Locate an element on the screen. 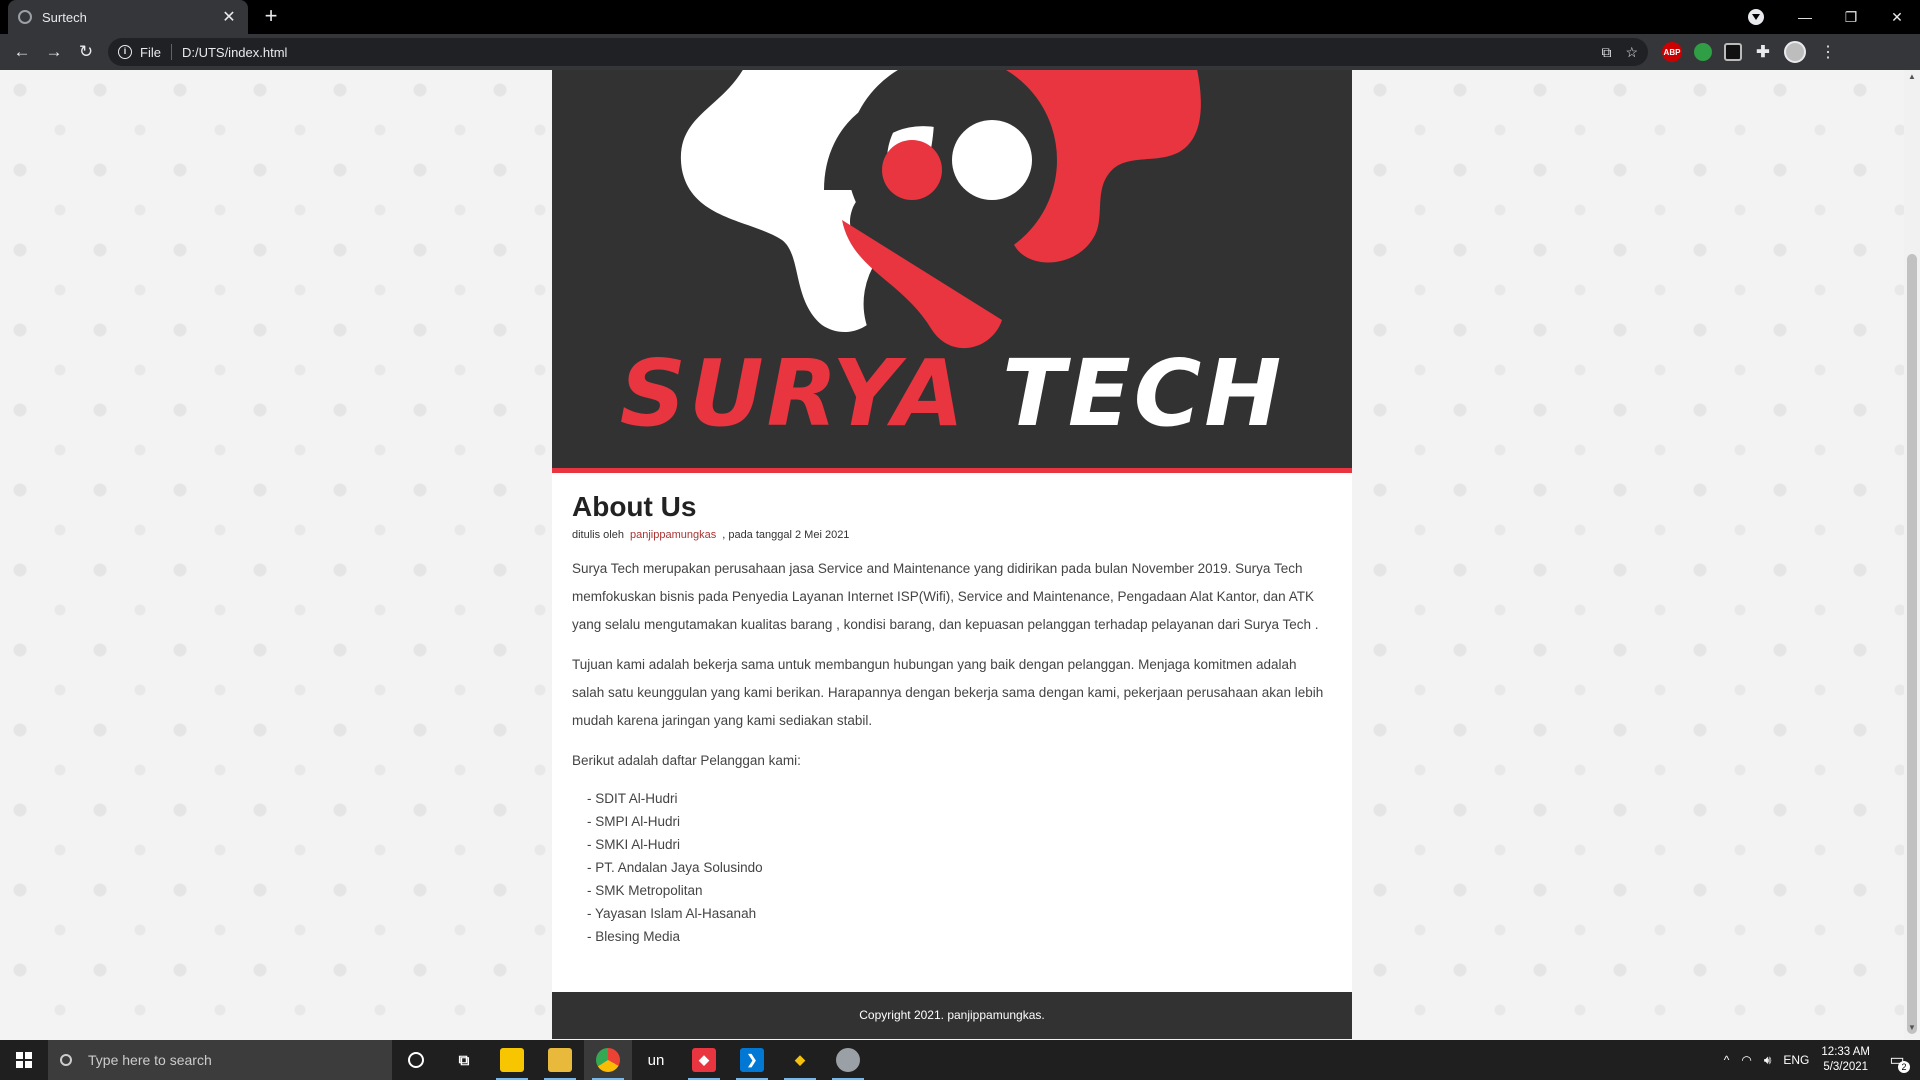 This screenshot has width=1920, height=1080. brand-word-surya: SURYA is located at coordinates (793, 393).